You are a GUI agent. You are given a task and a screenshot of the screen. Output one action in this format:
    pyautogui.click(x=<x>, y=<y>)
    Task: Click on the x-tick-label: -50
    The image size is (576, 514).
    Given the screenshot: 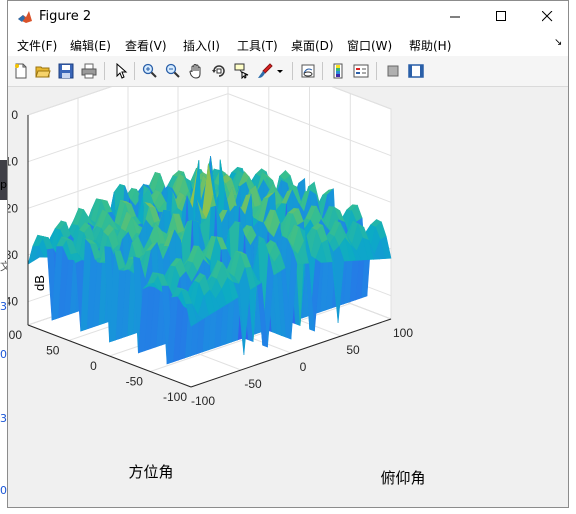 What is the action you would take?
    pyautogui.click(x=253, y=384)
    